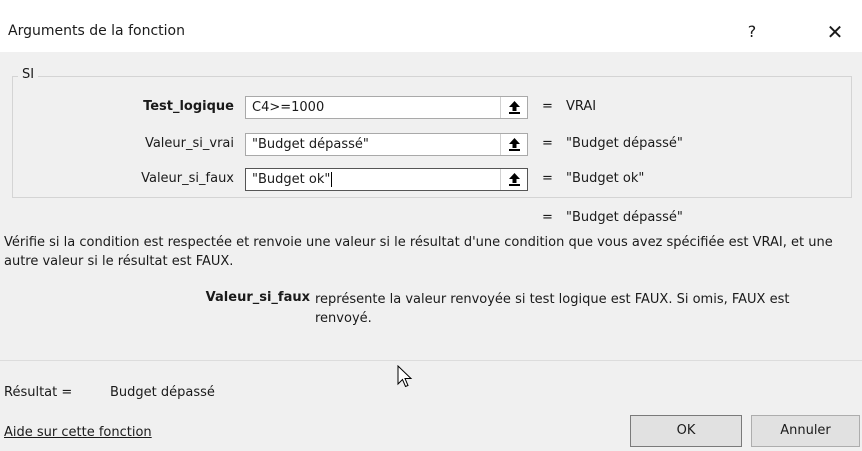 The width and height of the screenshot is (862, 451). What do you see at coordinates (386, 107) in the screenshot?
I see `test-logique-input: C4>=1000` at bounding box center [386, 107].